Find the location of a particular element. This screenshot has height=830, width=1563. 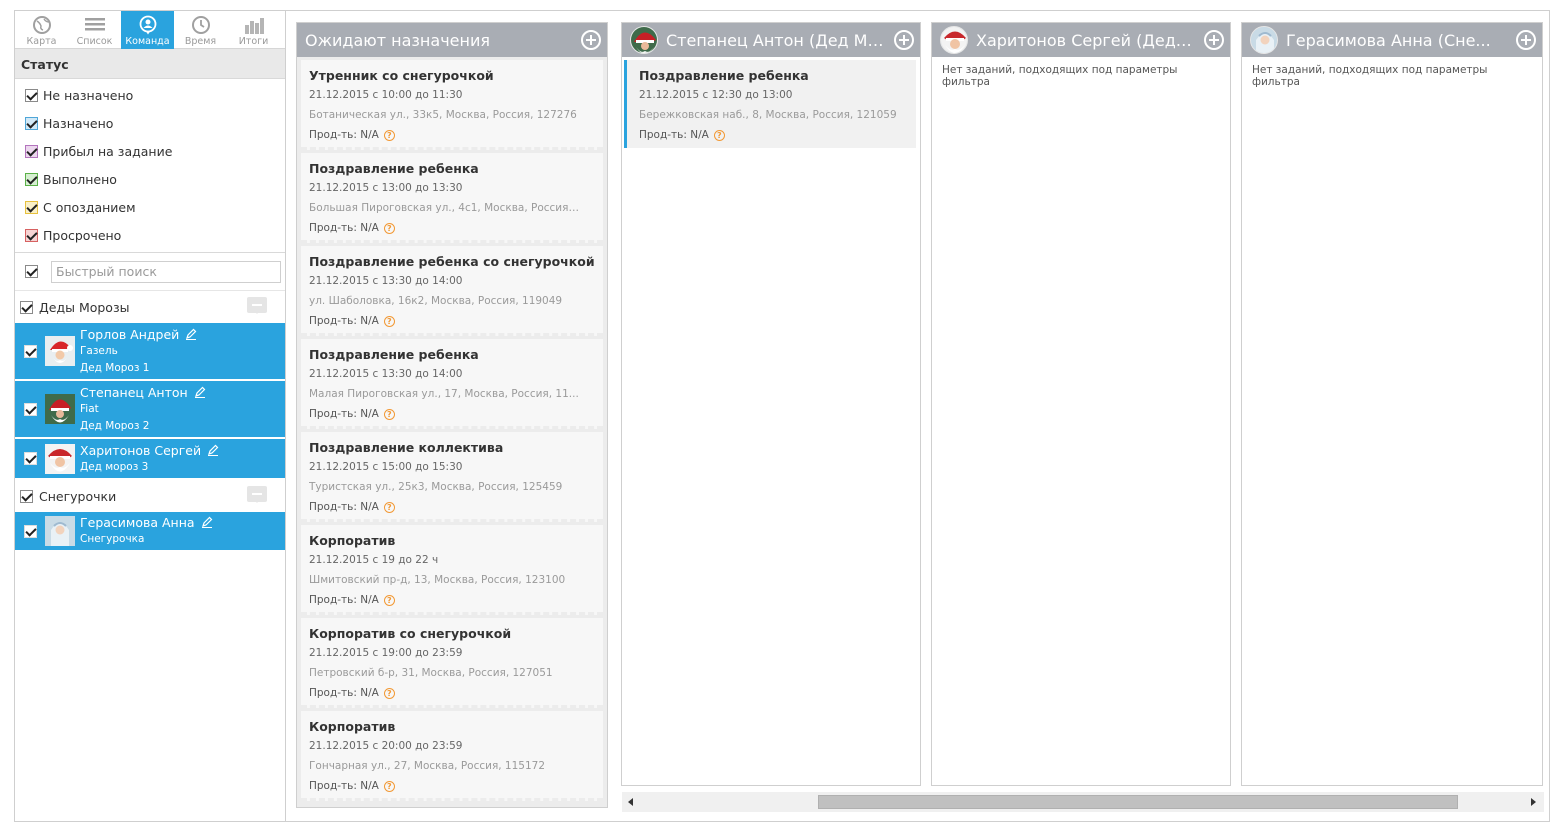

member-item: Горлов Андрей Газель Дед Мороз 1 is located at coordinates (150, 352).